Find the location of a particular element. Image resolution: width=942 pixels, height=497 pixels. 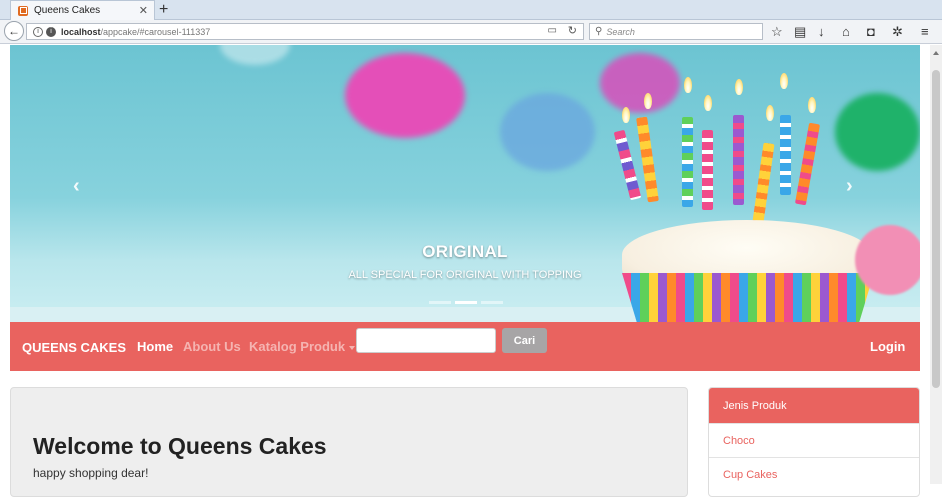

reader-view-icon: ▭ is located at coordinates (552, 30).